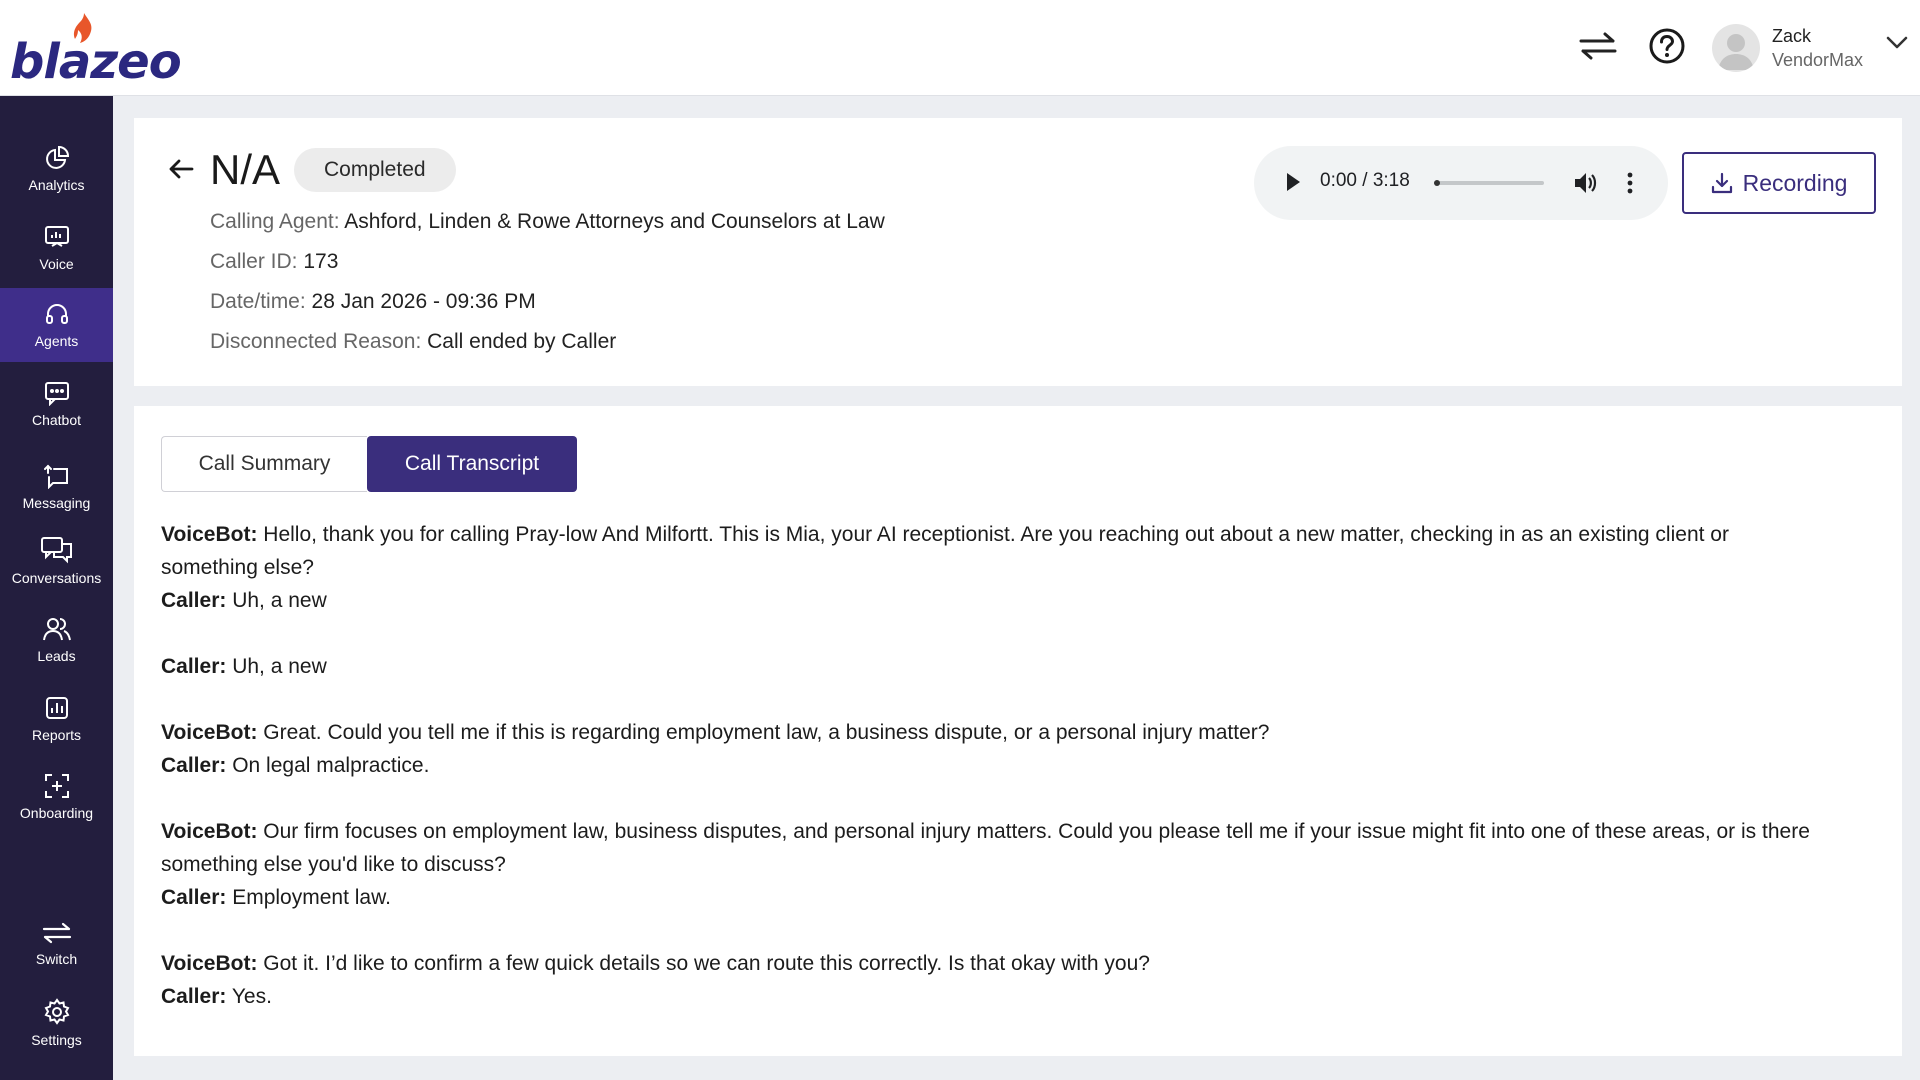 The width and height of the screenshot is (1920, 1080). Describe the element at coordinates (275, 221) in the screenshot. I see `calling-agent-label: Calling Agent:` at that location.